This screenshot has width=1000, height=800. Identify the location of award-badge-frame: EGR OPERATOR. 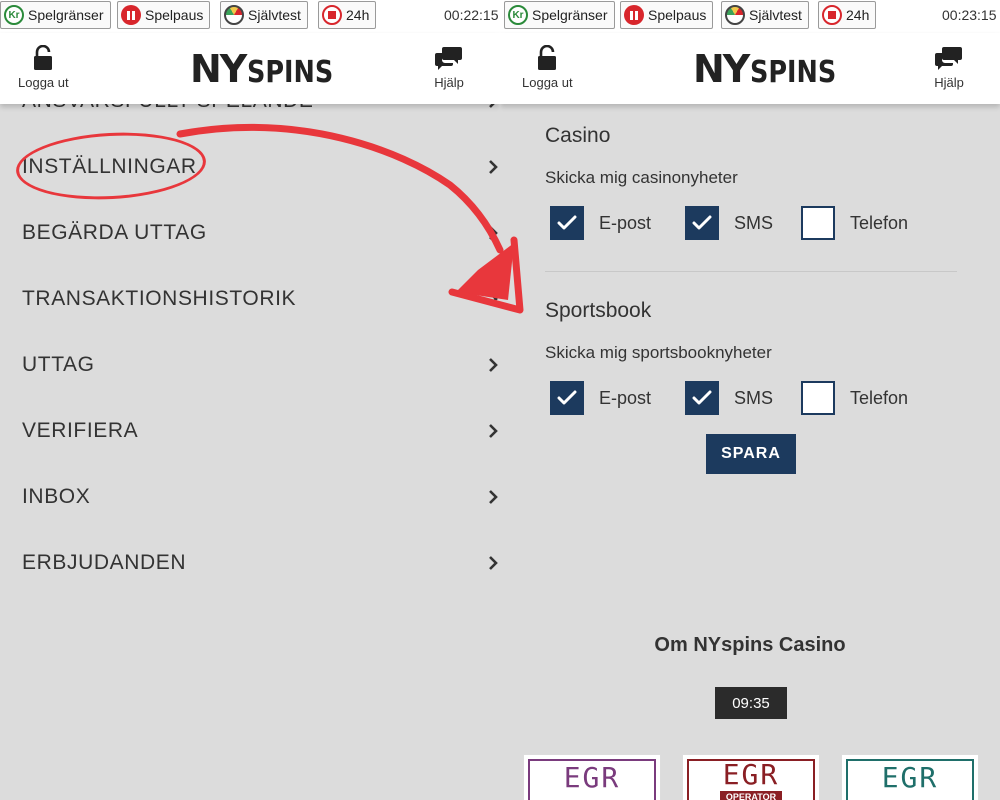
(751, 779).